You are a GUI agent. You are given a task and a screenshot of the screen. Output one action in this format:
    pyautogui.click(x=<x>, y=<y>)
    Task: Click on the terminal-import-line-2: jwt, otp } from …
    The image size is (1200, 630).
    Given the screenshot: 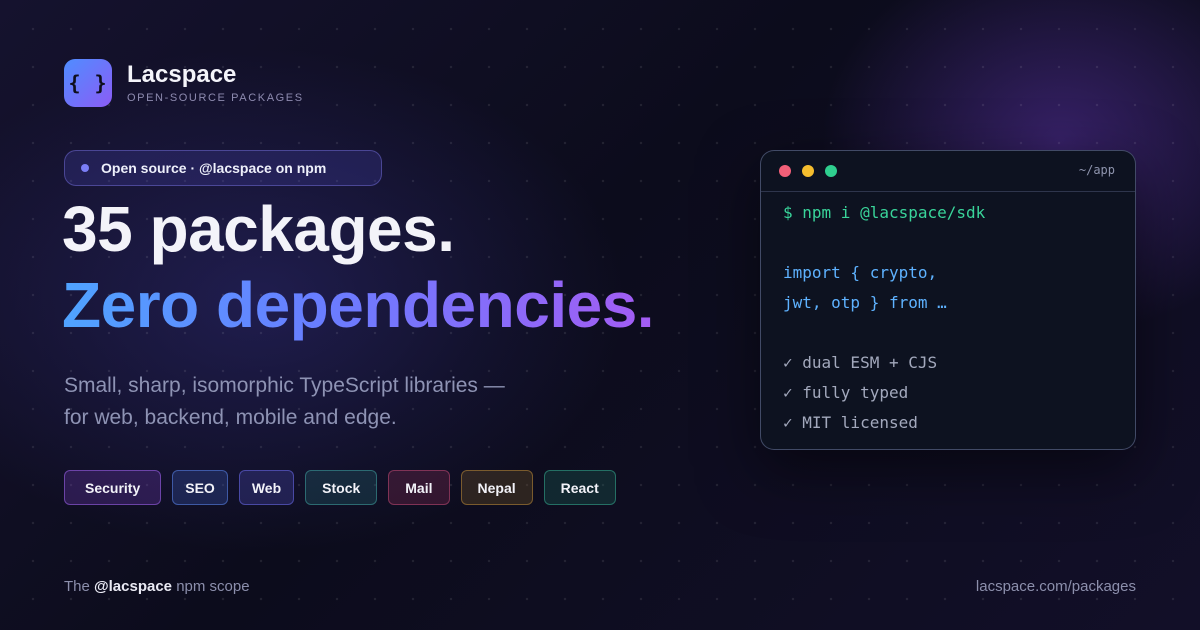 What is the action you would take?
    pyautogui.click(x=865, y=302)
    